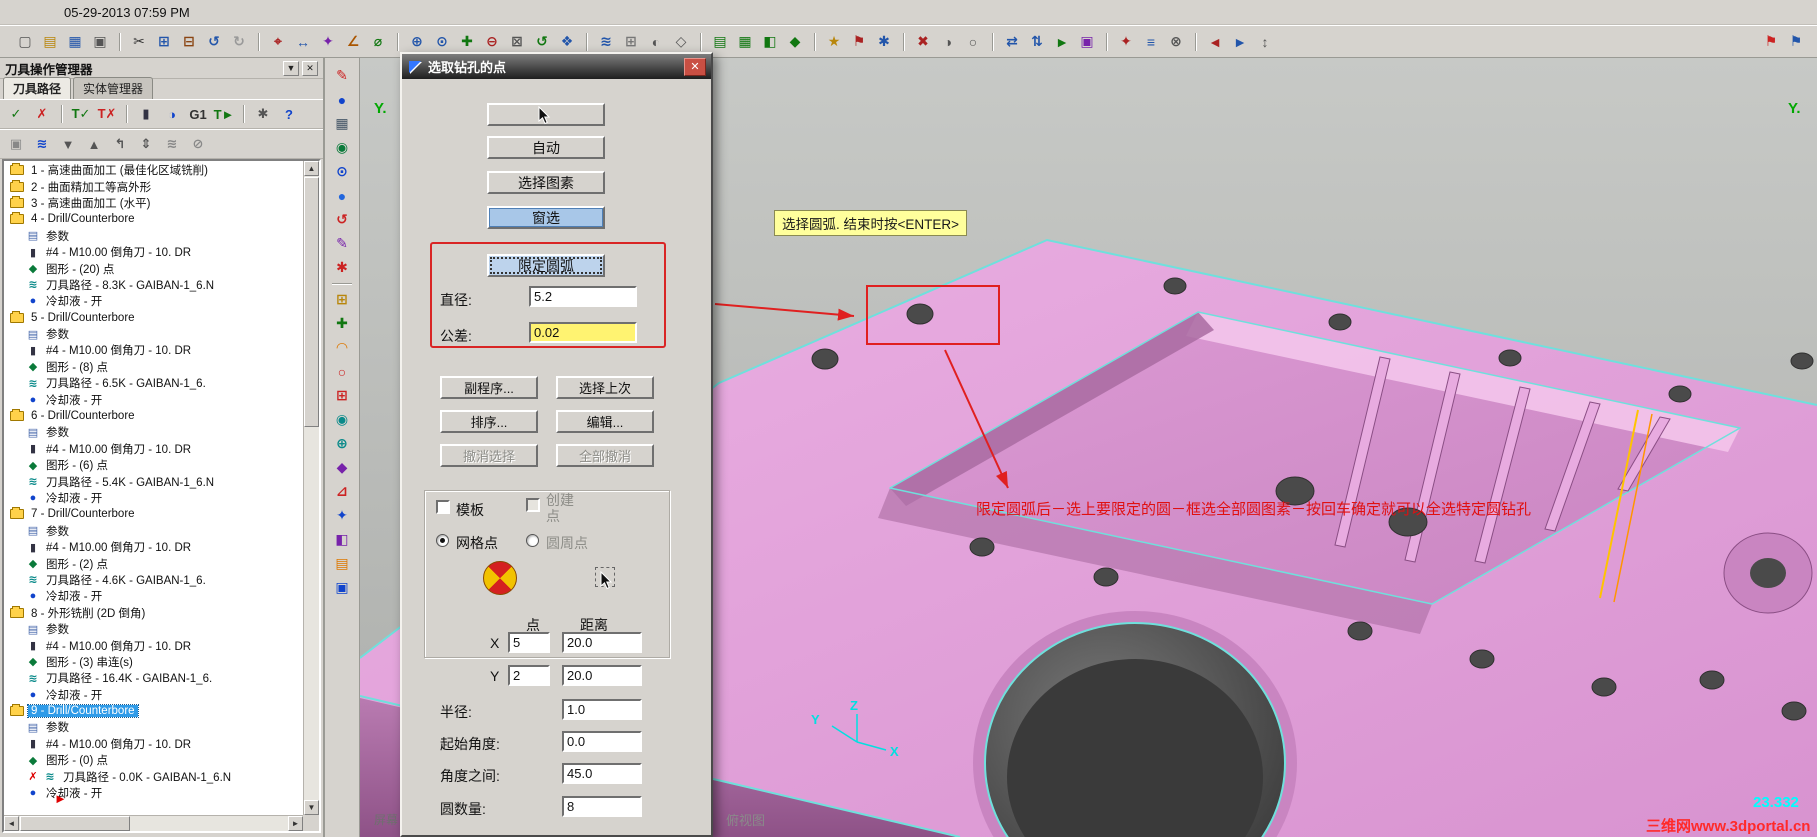  What do you see at coordinates (656, 42) in the screenshot?
I see `shading-icon: ◐` at bounding box center [656, 42].